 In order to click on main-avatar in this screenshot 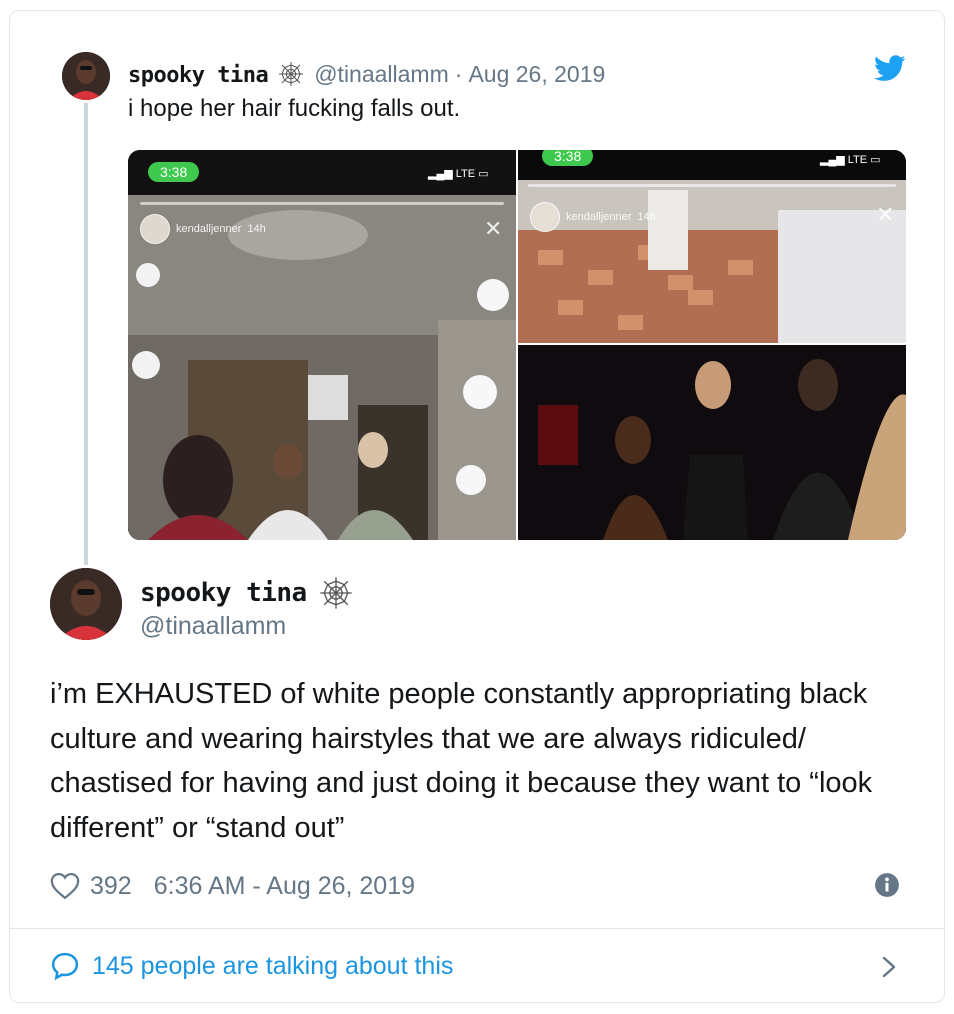, I will do `click(86, 604)`.